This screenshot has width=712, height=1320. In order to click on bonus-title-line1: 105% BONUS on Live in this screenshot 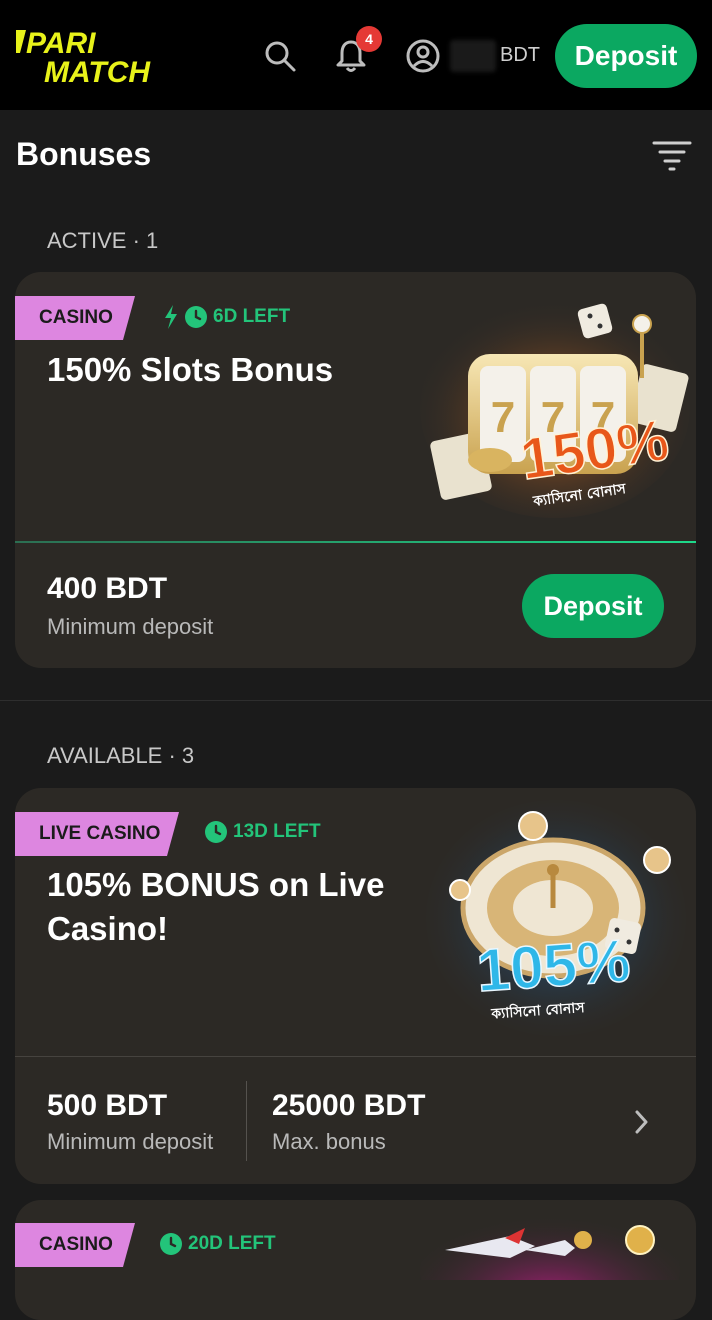, I will do `click(216, 884)`.